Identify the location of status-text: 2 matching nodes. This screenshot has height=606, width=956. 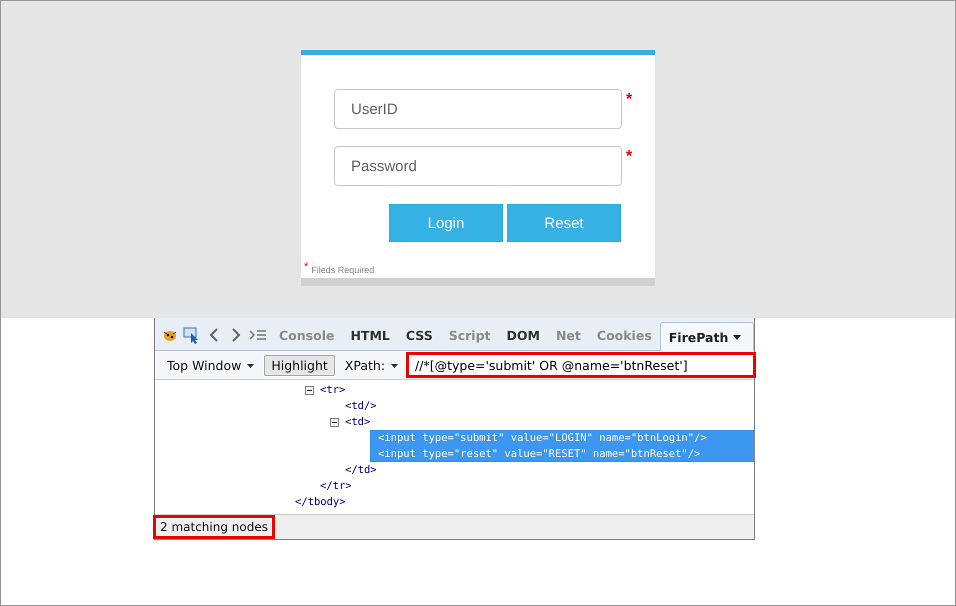
(214, 527).